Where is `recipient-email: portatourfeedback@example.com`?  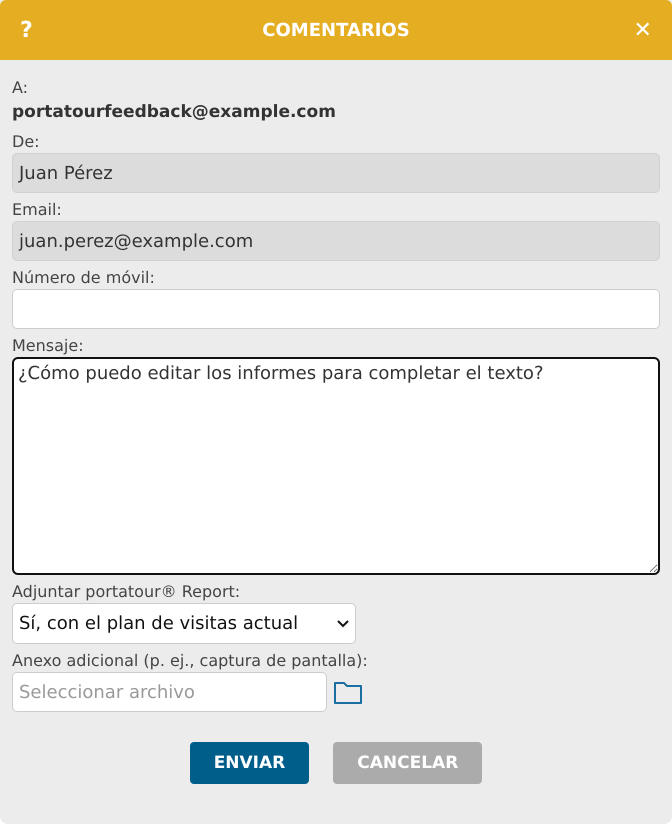
recipient-email: portatourfeedback@example.com is located at coordinates (174, 112).